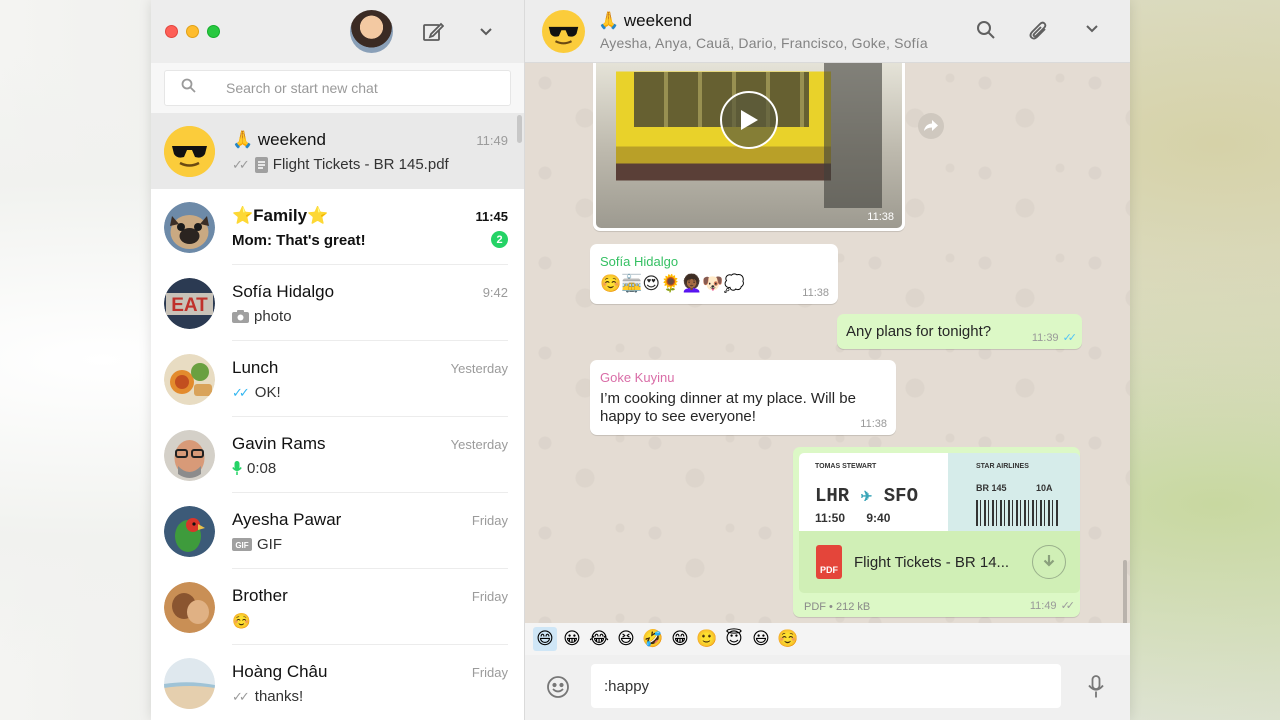 This screenshot has height=720, width=1280. What do you see at coordinates (832, 496) in the screenshot?
I see `ticket-from: LHR` at bounding box center [832, 496].